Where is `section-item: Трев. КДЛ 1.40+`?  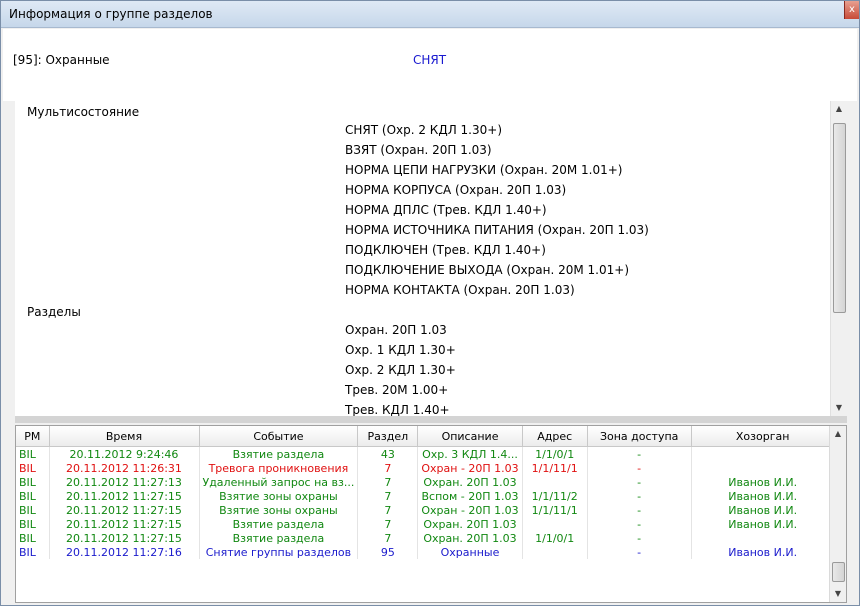
section-item: Трев. КДЛ 1.40+ is located at coordinates (397, 409).